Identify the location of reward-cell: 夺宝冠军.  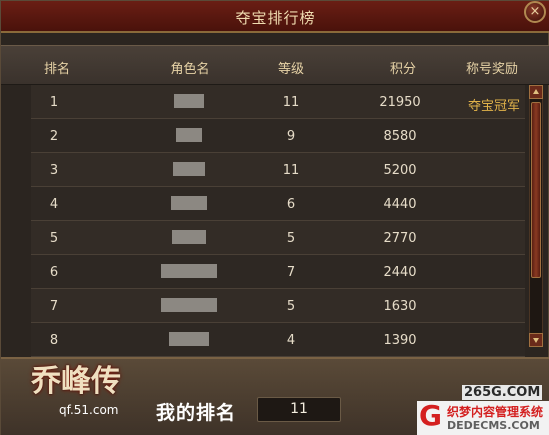
(494, 106).